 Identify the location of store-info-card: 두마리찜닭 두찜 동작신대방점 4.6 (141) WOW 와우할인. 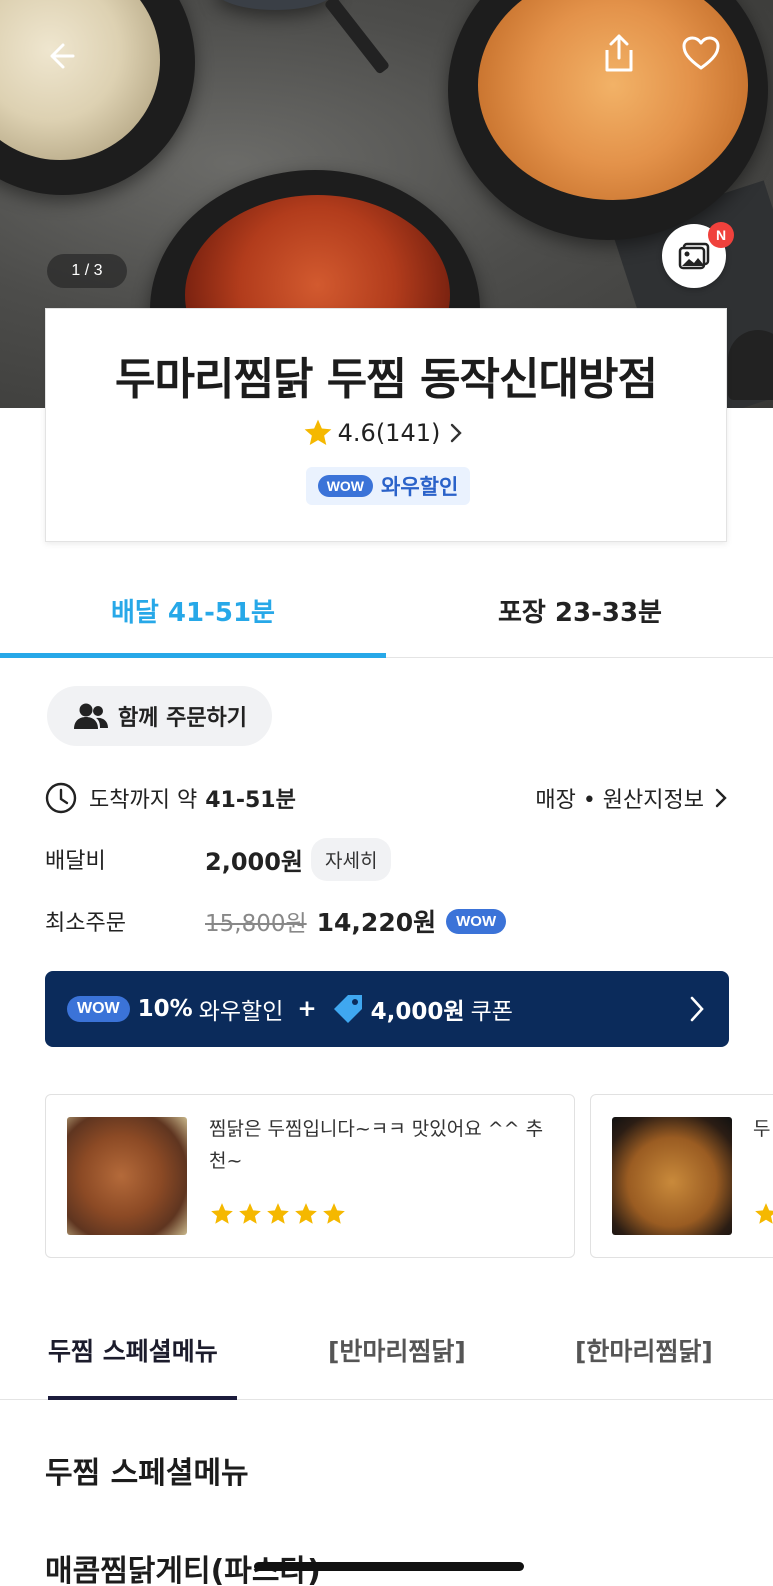
(386, 425).